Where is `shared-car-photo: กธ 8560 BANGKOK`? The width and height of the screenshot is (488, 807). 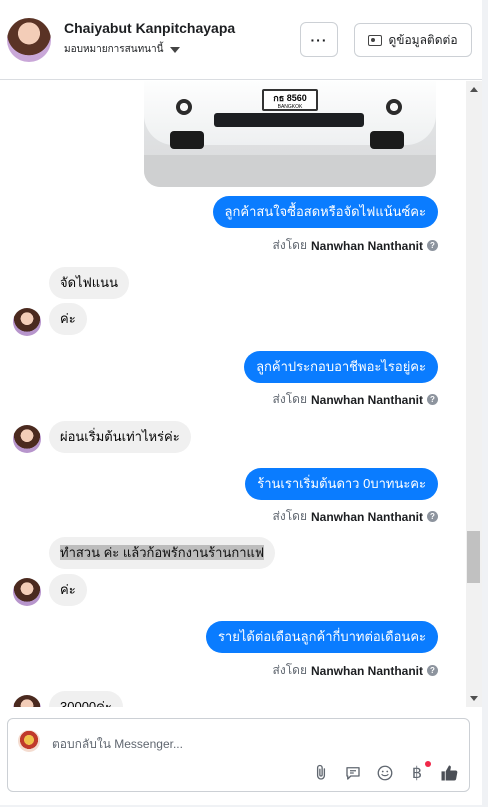
shared-car-photo: กธ 8560 BANGKOK is located at coordinates (290, 134).